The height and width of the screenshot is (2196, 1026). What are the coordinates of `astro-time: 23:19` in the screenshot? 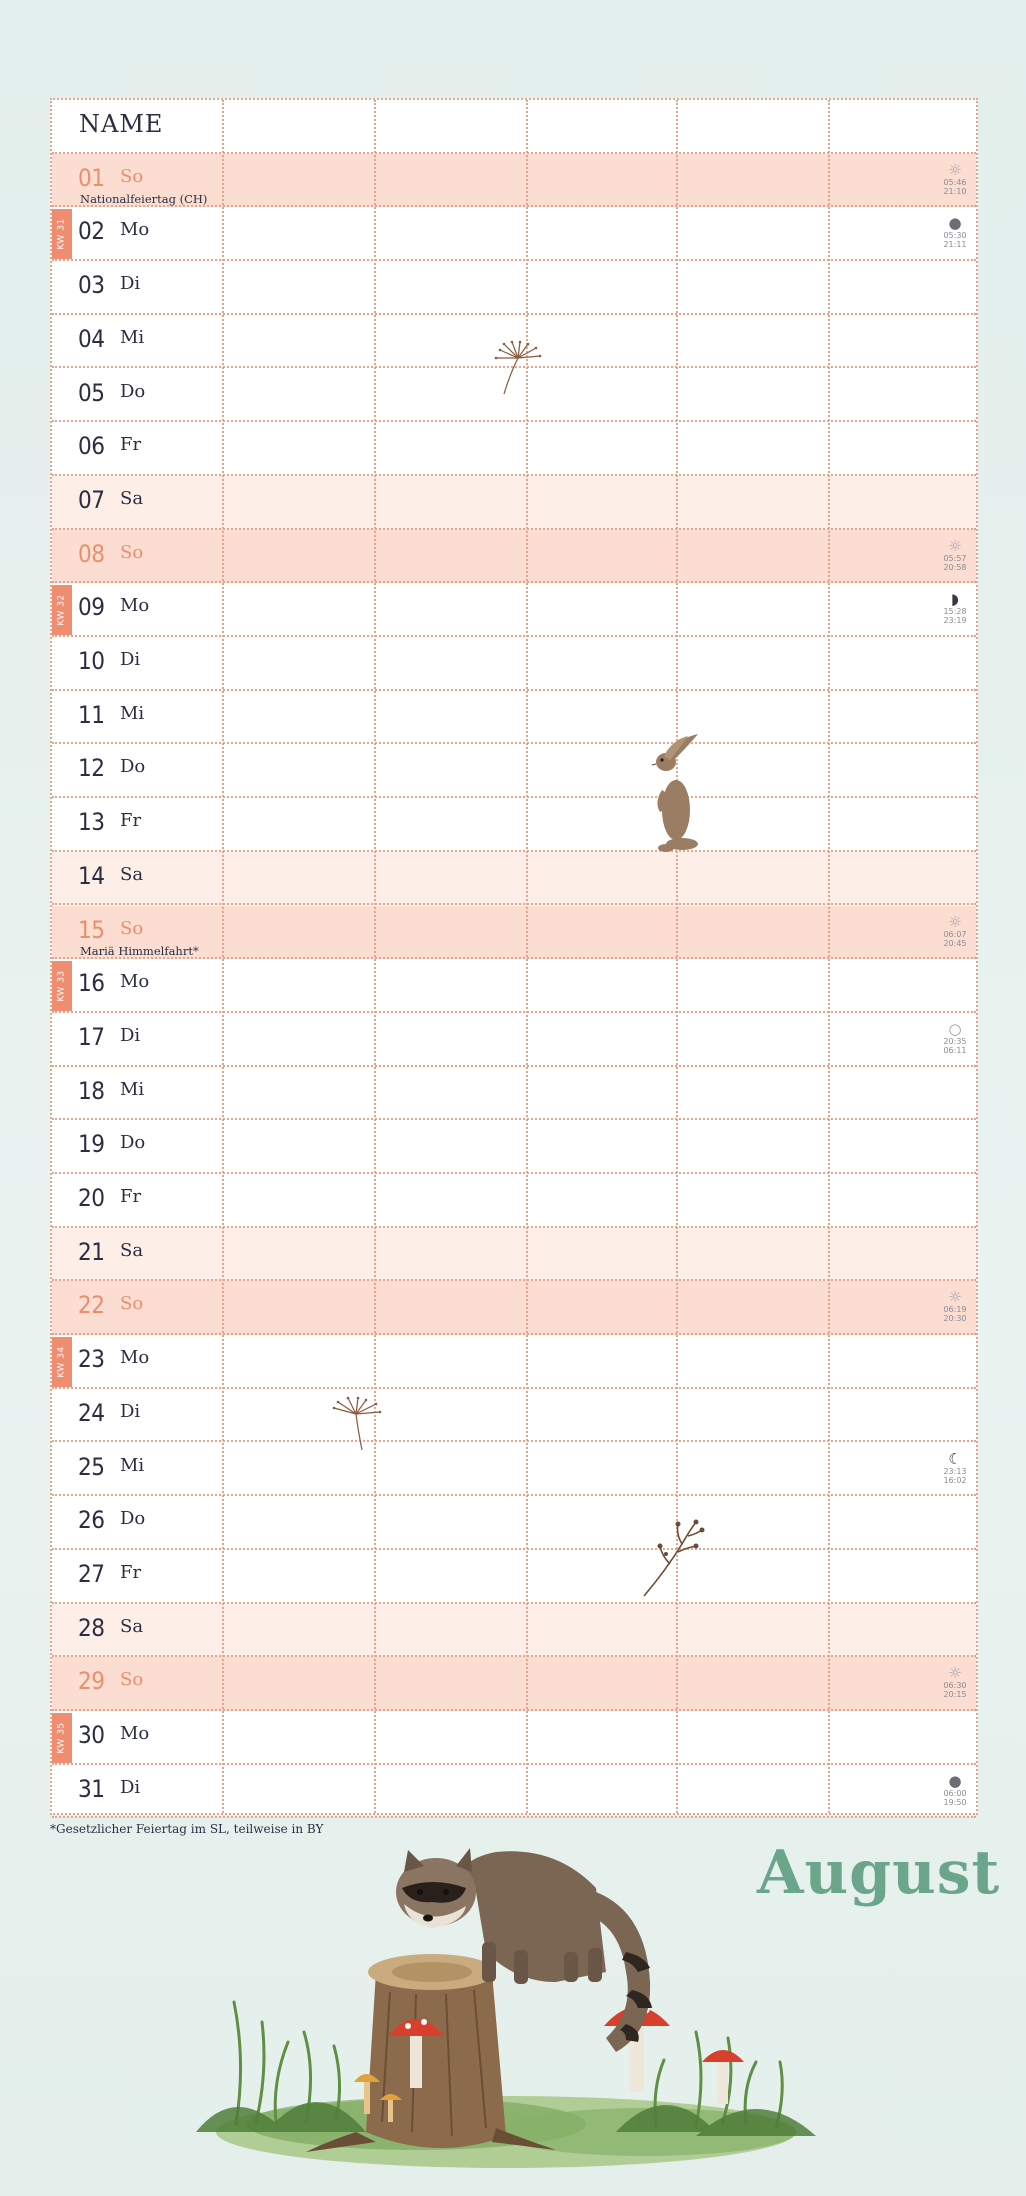 It's located at (955, 621).